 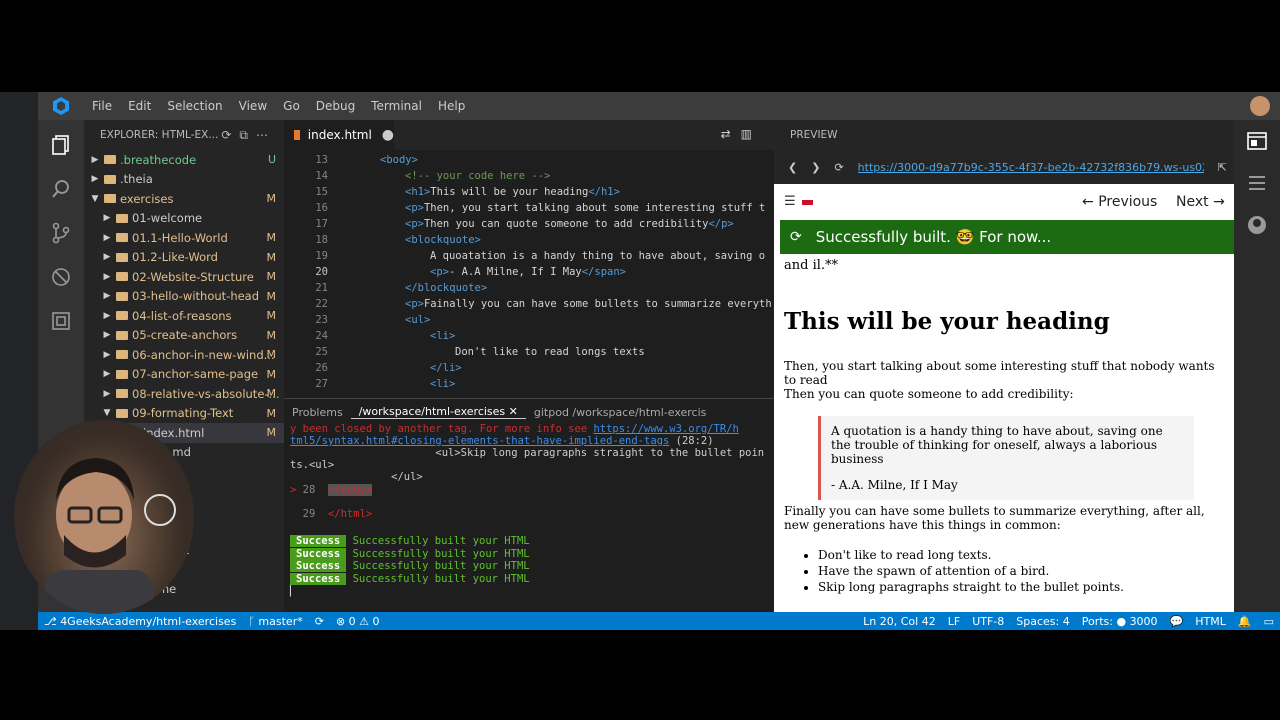 I want to click on menu-terminal: Terminal, so click(x=396, y=106).